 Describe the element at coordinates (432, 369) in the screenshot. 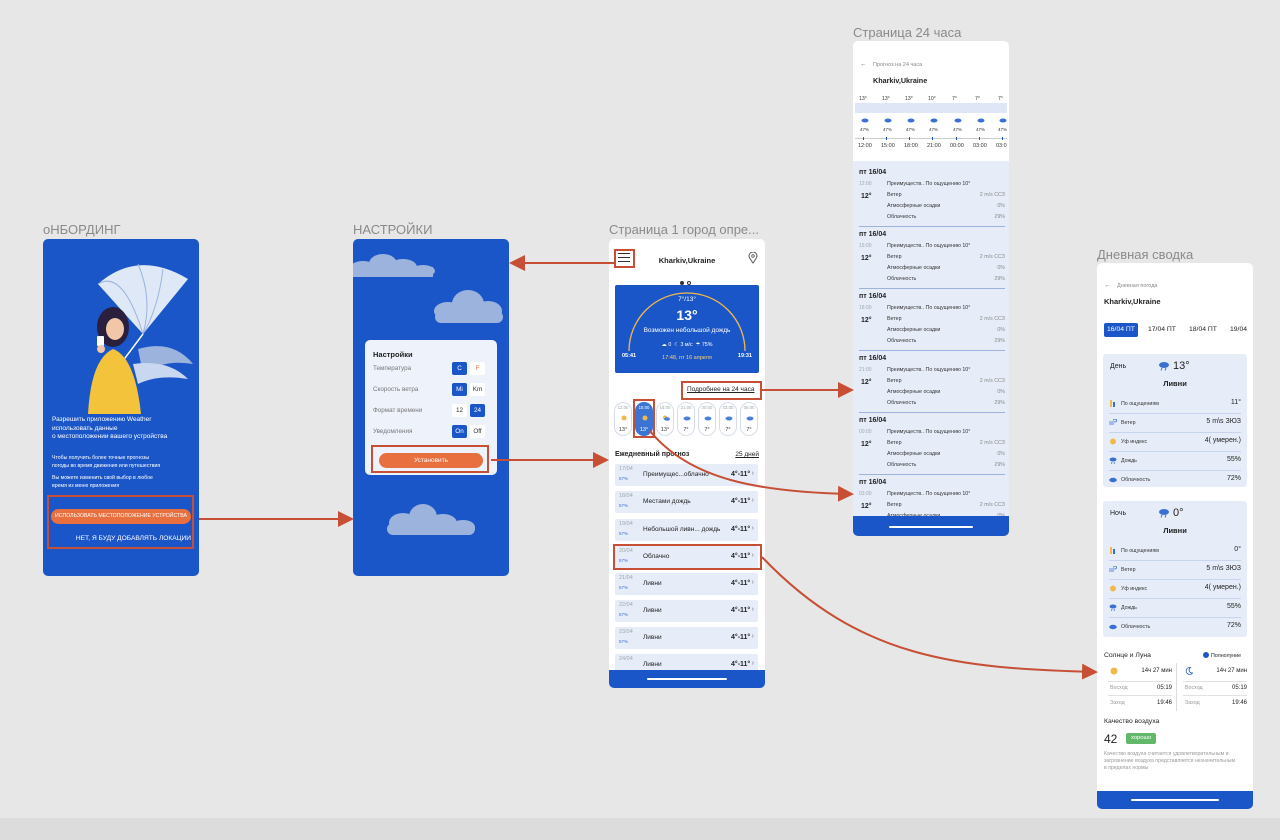

I see `setting-row-temperature: Температура C F` at that location.